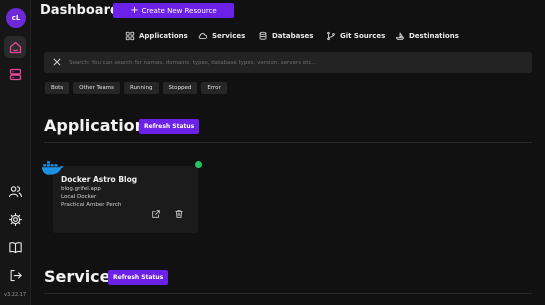 The width and height of the screenshot is (545, 305). I want to click on create-resource-button: + Create New Resource, so click(173, 10).